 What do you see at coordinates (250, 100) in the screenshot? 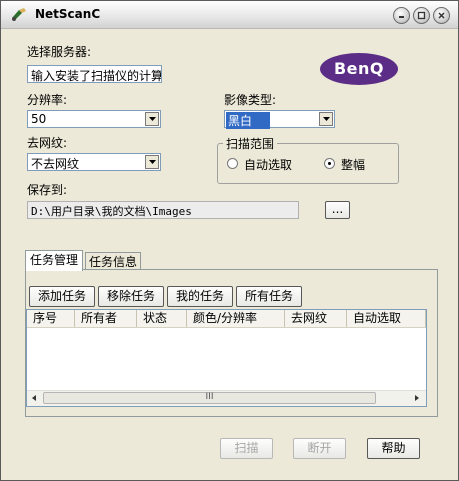
I see `image-type-label: 影像类型:` at bounding box center [250, 100].